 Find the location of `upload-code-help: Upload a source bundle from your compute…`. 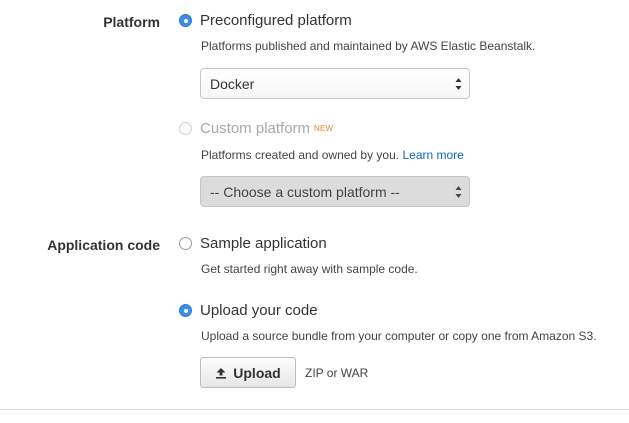

upload-code-help: Upload a source bundle from your compute… is located at coordinates (399, 336).